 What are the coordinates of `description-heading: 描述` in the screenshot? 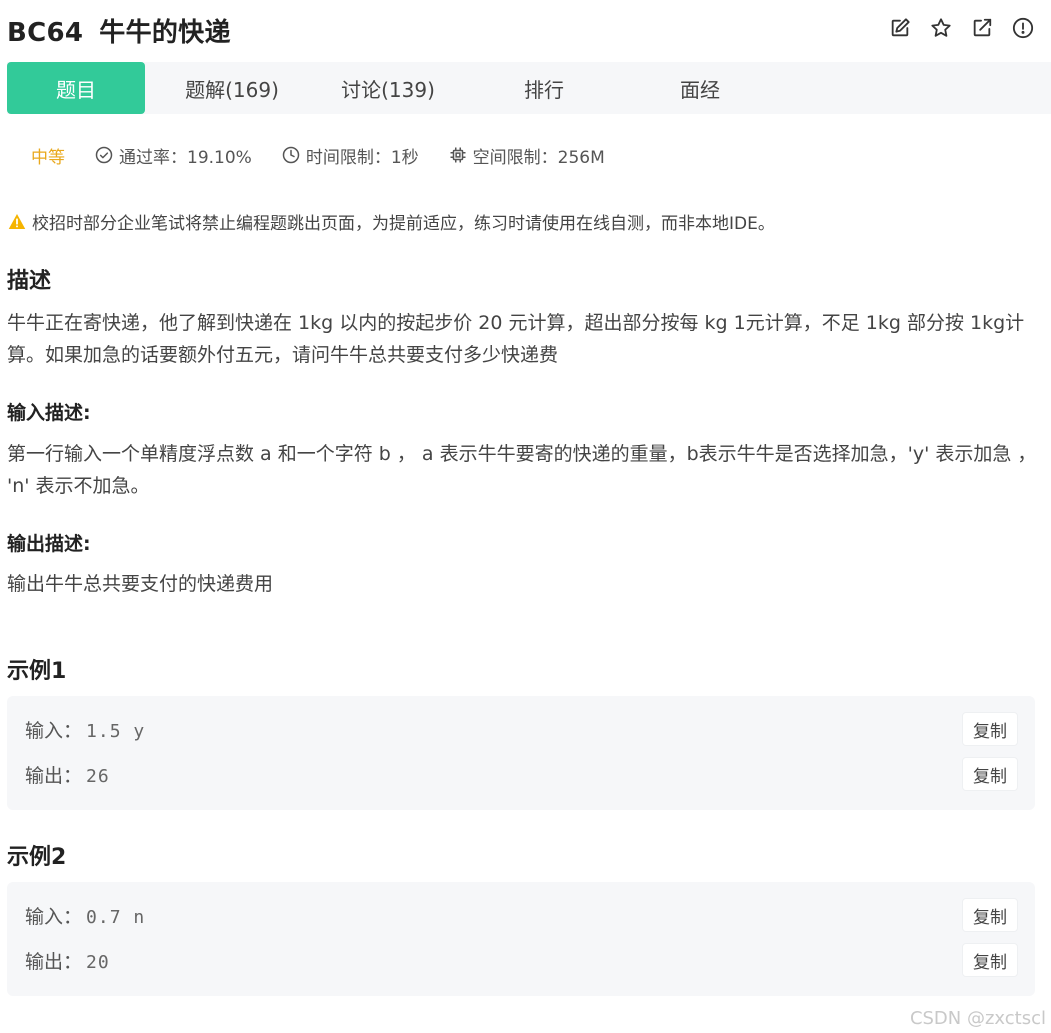 It's located at (29, 281).